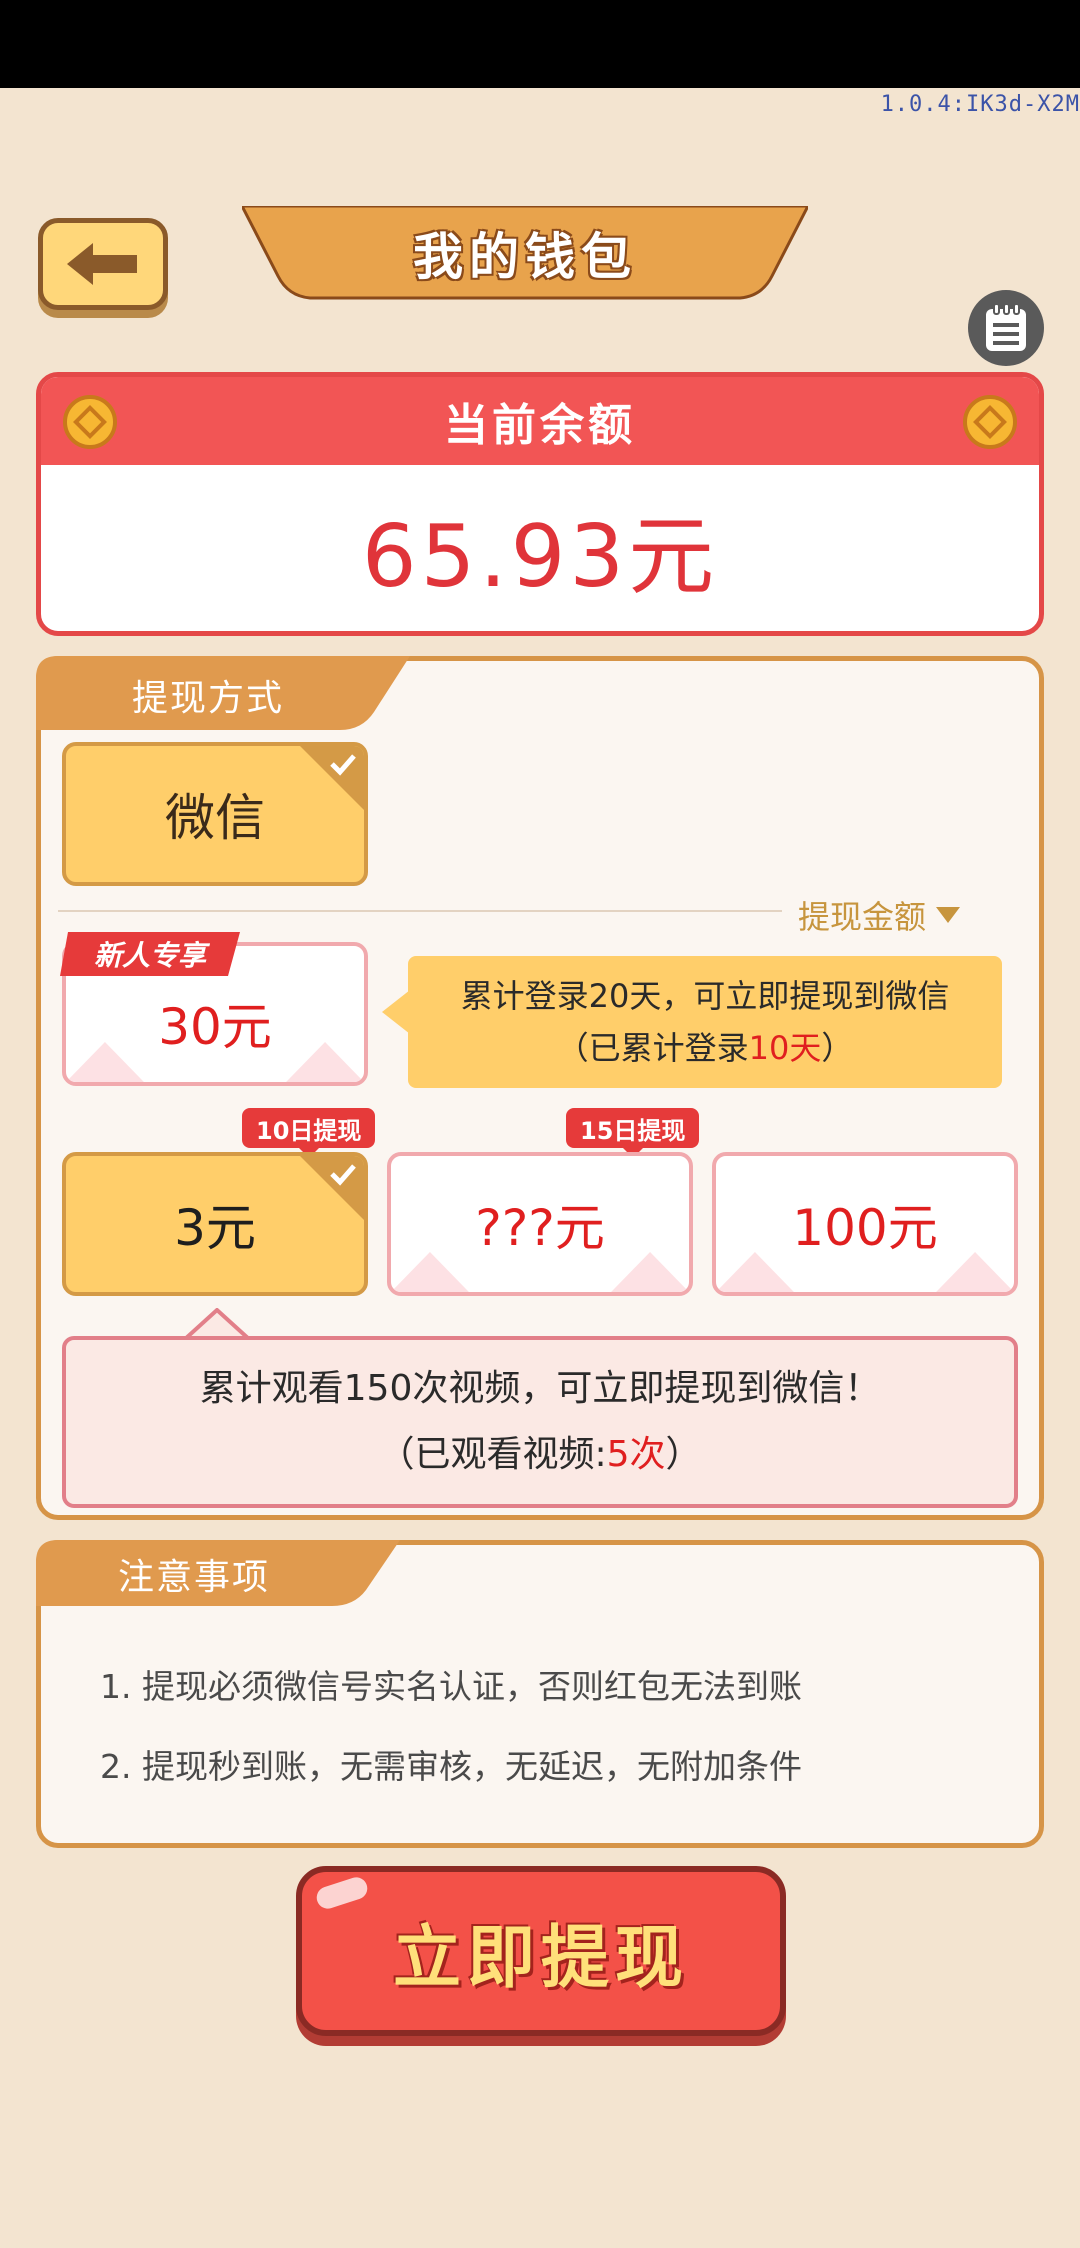 Image resolution: width=1080 pixels, height=2248 pixels. Describe the element at coordinates (215, 1027) in the screenshot. I see `amount-value: 30元` at that location.